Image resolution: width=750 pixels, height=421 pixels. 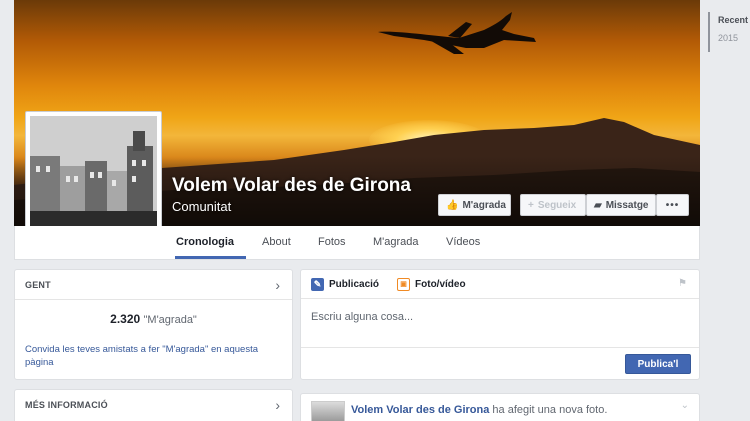 What do you see at coordinates (153, 285) in the screenshot?
I see `people-card-header: GENT ›` at bounding box center [153, 285].